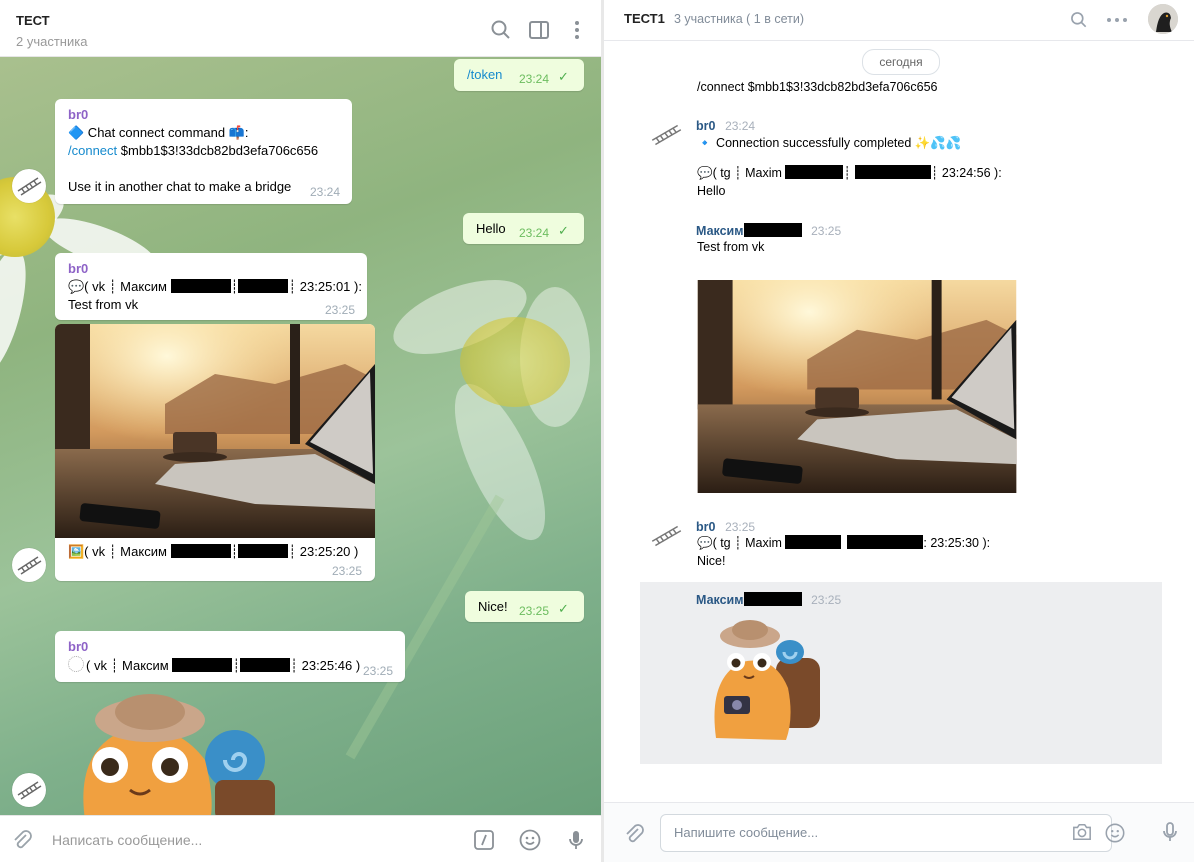  I want to click on incoming-photo-message: 🖼️( vk ┊ Максим ┊ ┊ 23:25:20 ) 23:25, so click(215, 452).